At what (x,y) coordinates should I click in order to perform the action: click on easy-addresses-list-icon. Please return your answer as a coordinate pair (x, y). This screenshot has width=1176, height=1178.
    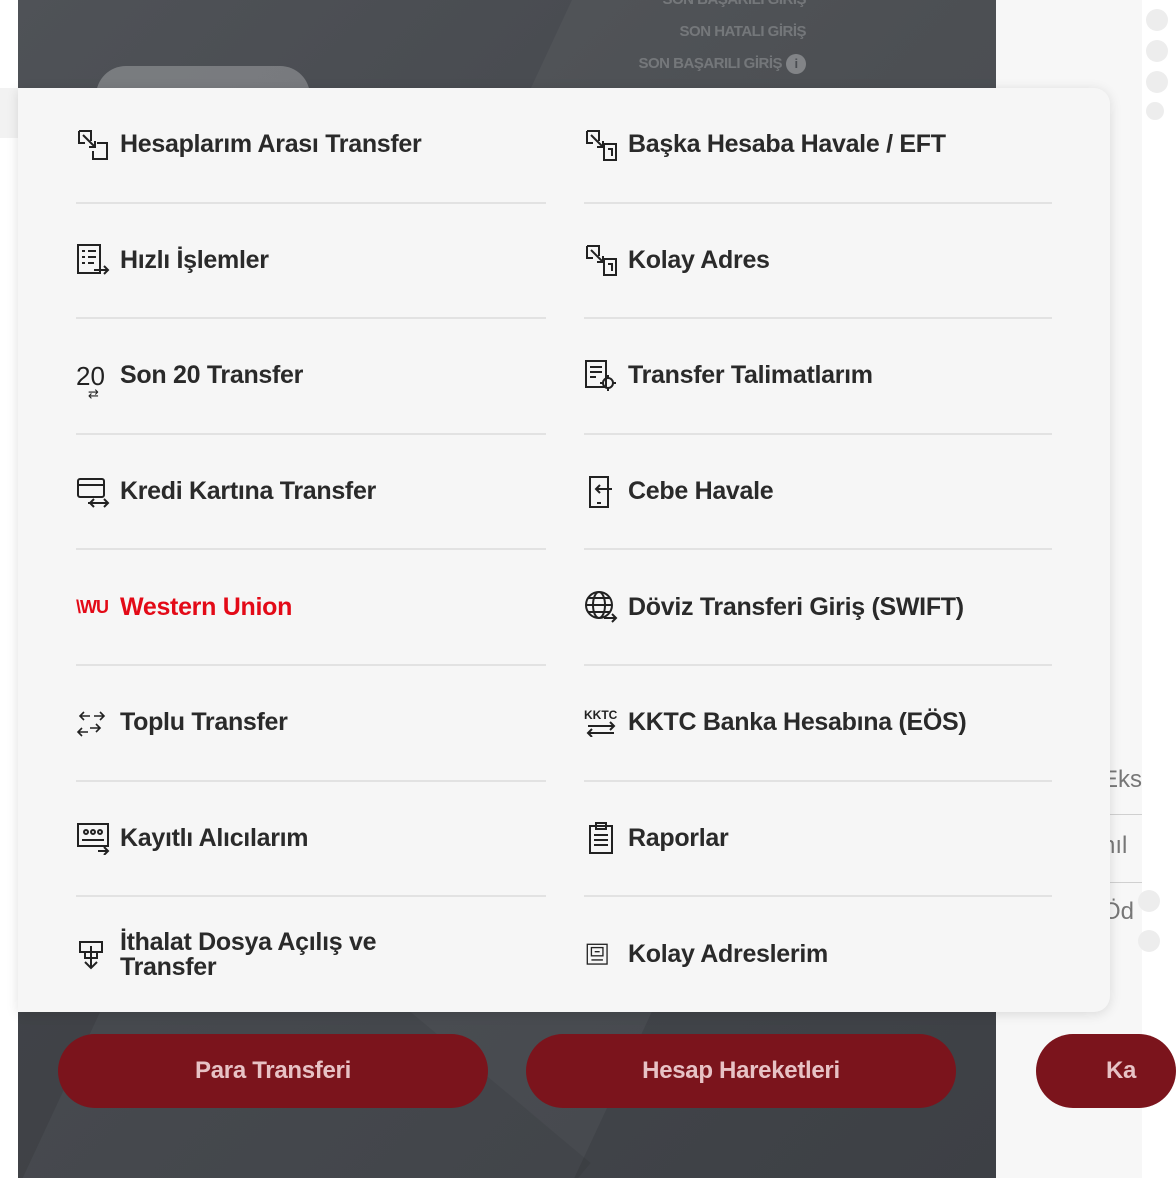
    Looking at the image, I should click on (606, 955).